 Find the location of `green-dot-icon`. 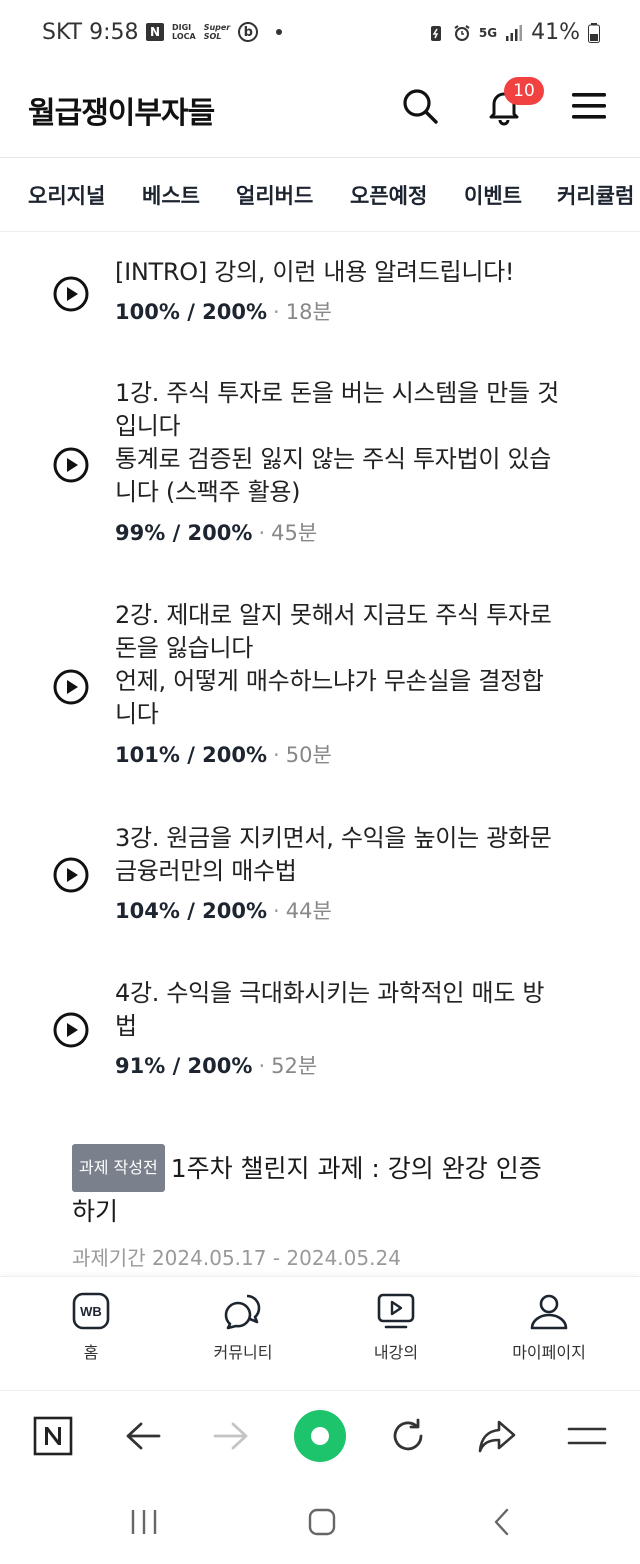

green-dot-icon is located at coordinates (320, 1436).